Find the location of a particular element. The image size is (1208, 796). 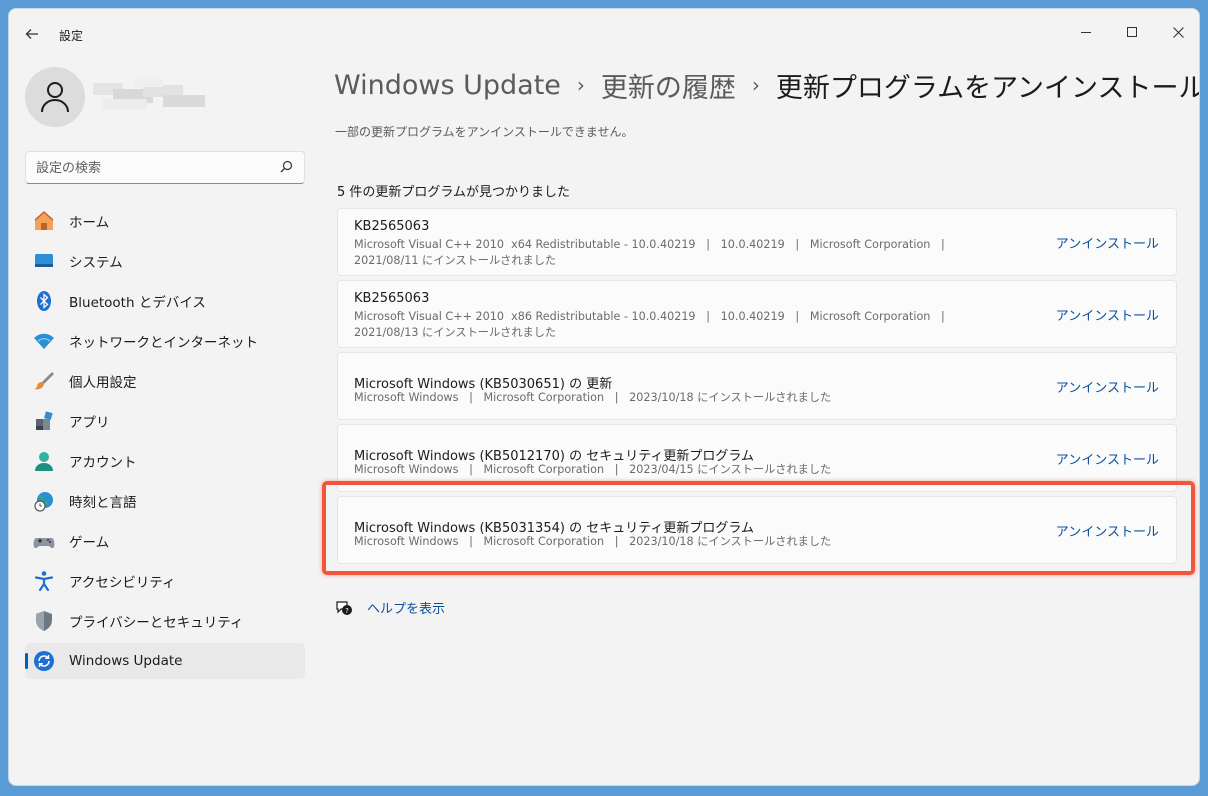

sidebar-item-label: アプリ is located at coordinates (89, 423).